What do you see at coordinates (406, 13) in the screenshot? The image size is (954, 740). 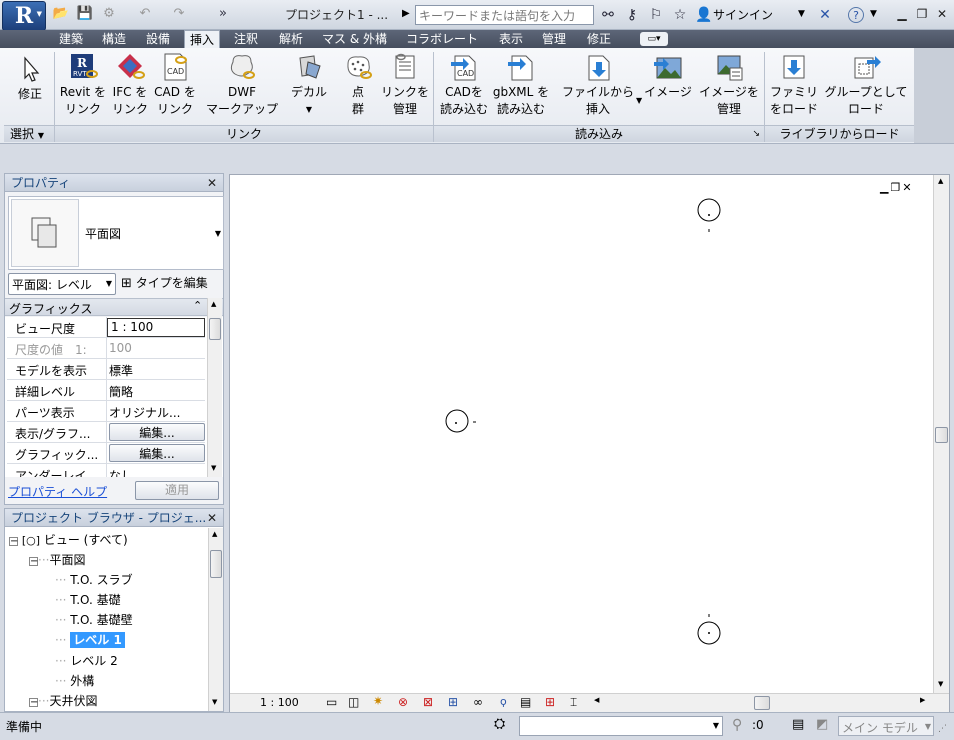 I see `expand-arrow-icon: ▶` at bounding box center [406, 13].